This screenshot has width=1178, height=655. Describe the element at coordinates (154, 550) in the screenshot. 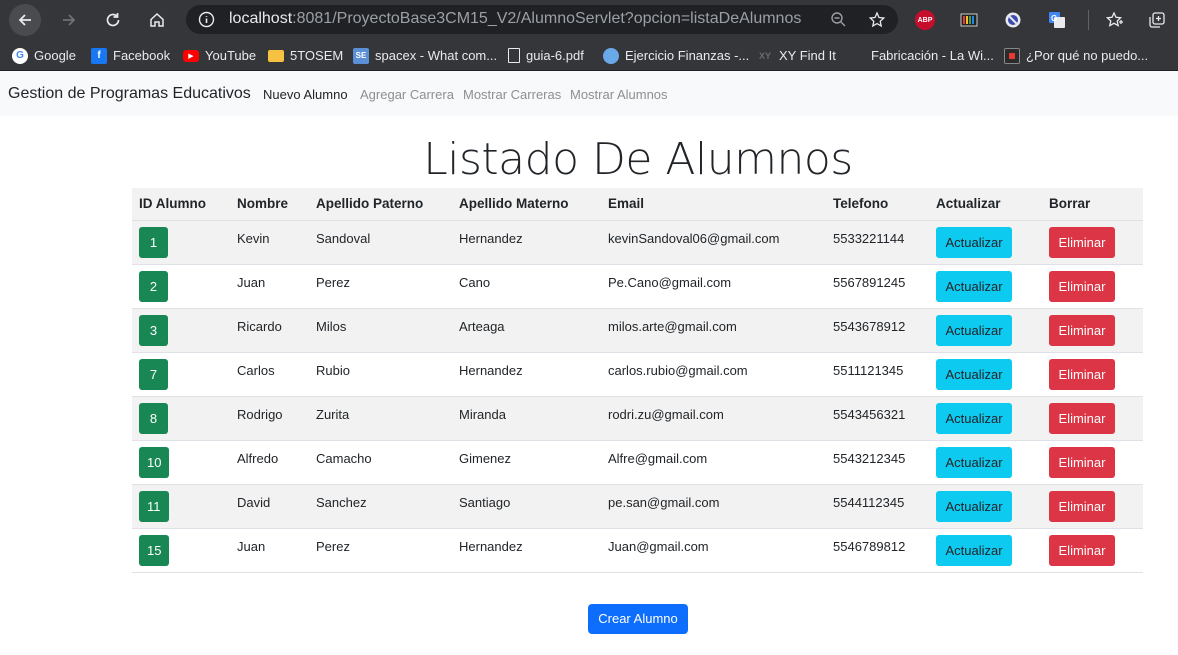

I see `student-id-badge: 15` at that location.